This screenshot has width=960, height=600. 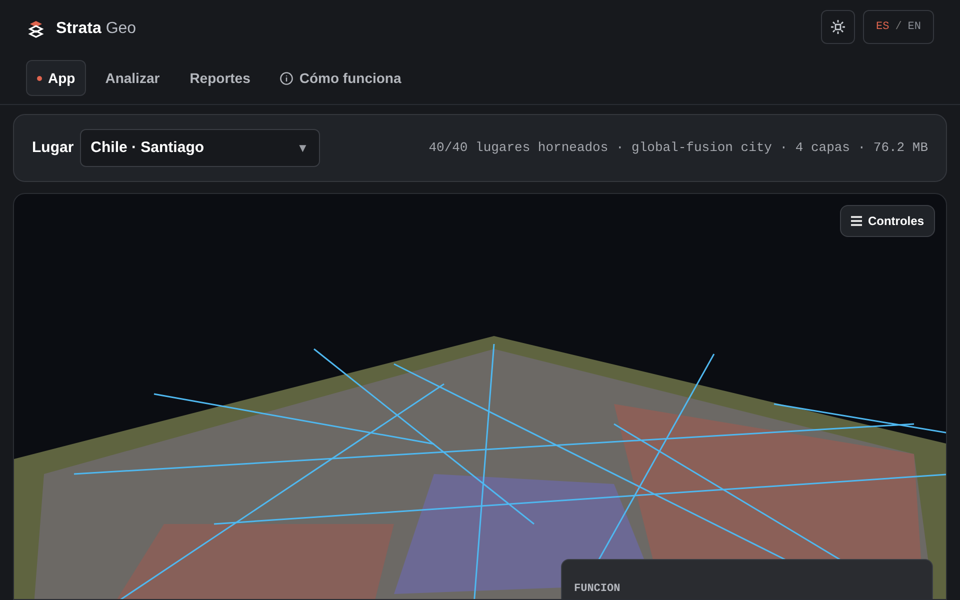 I want to click on theme-toggle-button, so click(x=837, y=27).